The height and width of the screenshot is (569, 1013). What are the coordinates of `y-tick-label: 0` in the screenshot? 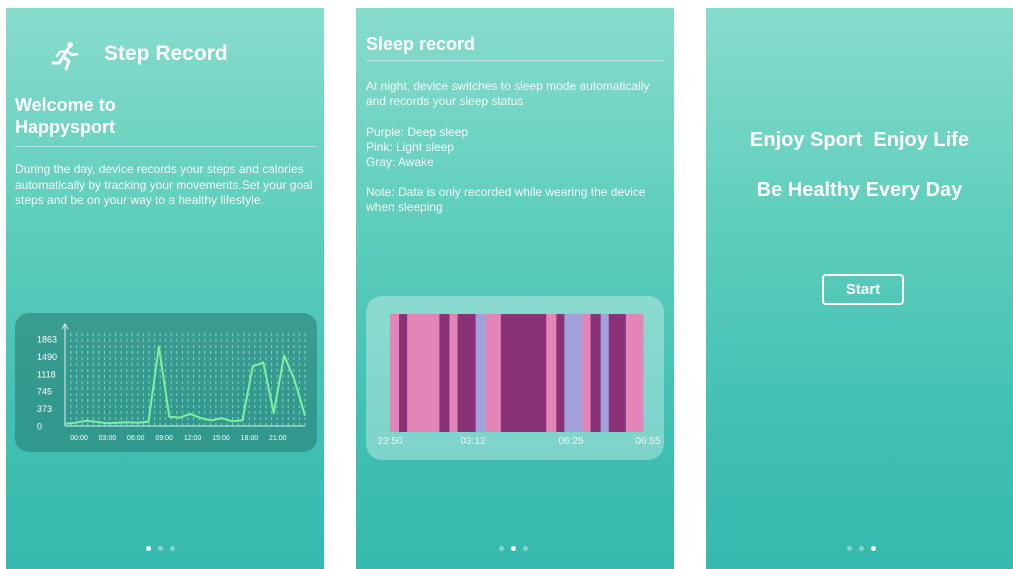 It's located at (39, 427).